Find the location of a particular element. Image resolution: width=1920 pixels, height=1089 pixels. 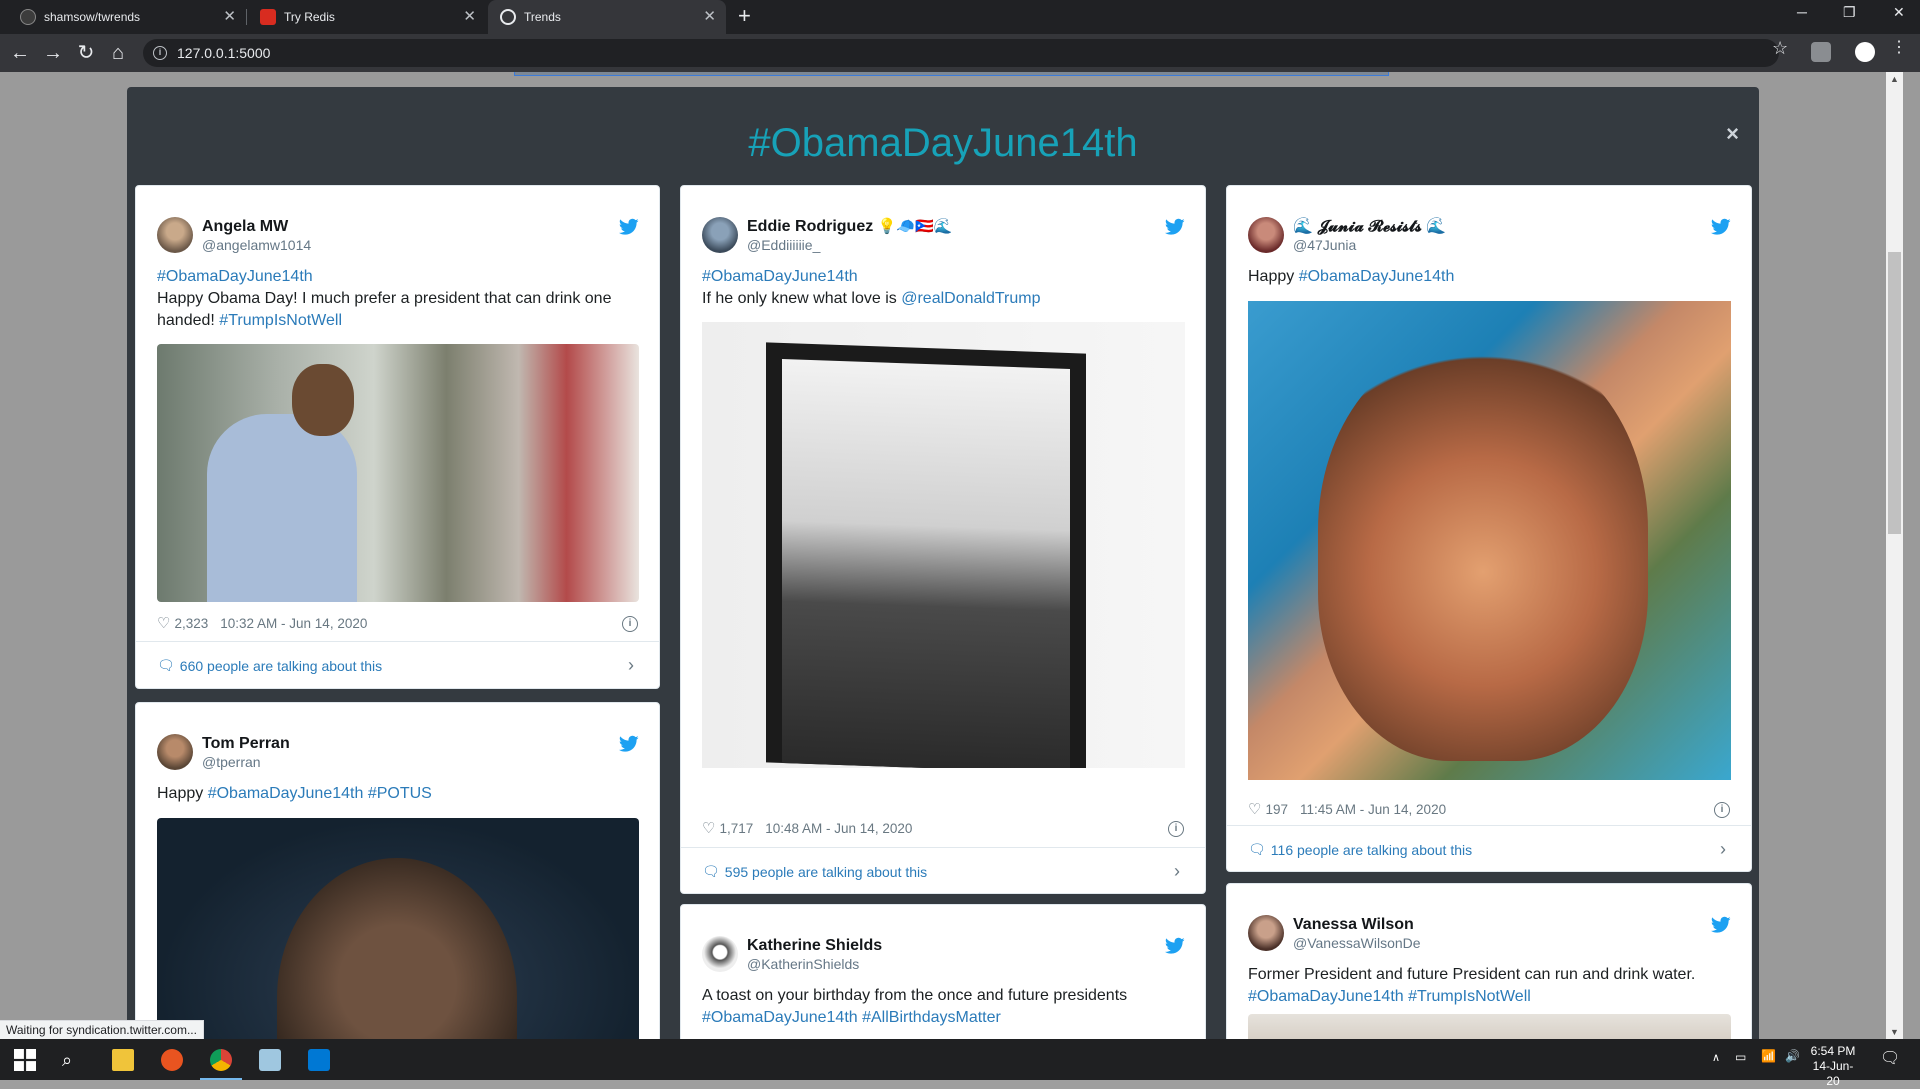

scroll-up-icon: ▲ is located at coordinates (1894, 79).